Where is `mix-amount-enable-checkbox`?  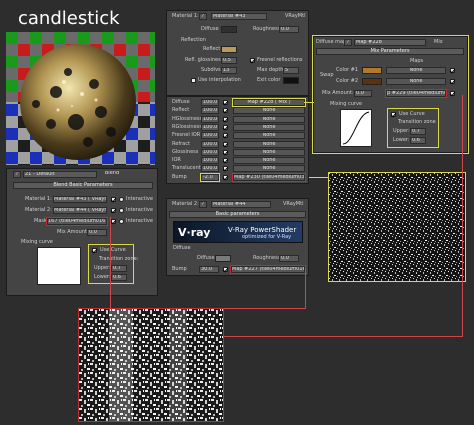
mix-amount-enable-checkbox is located at coordinates (452, 93).